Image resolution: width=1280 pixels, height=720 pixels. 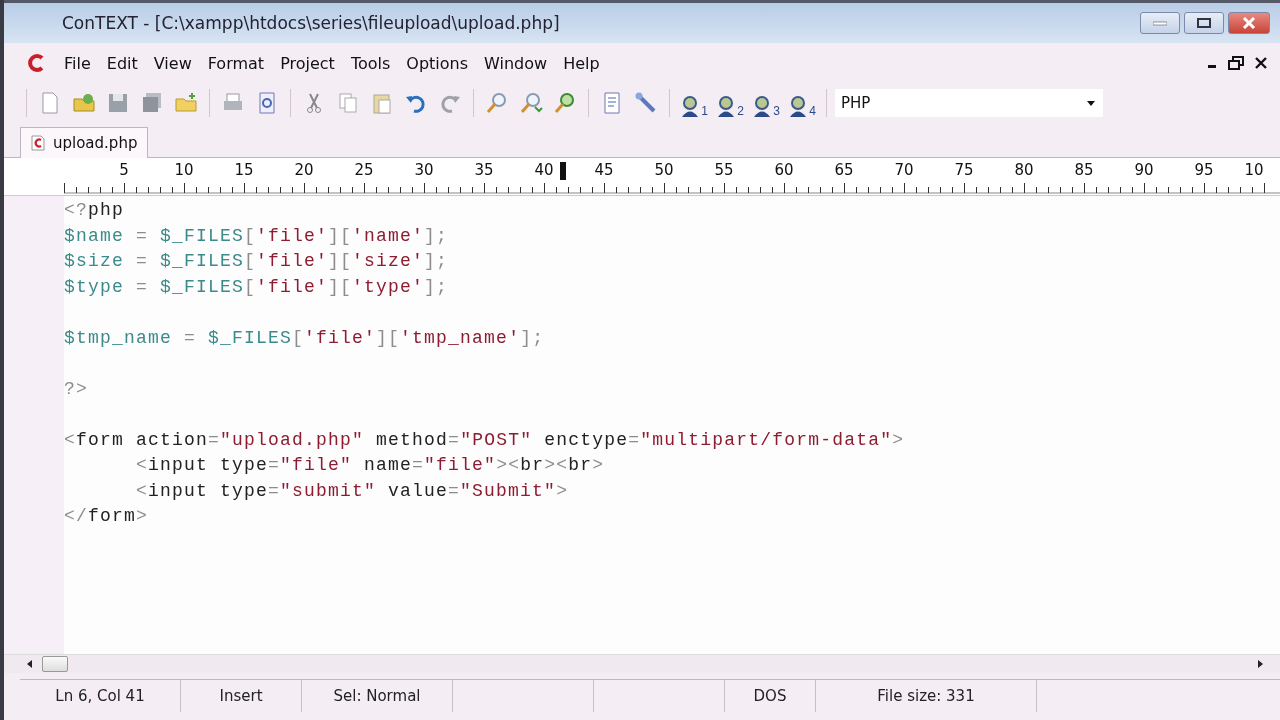 What do you see at coordinates (563, 171) in the screenshot?
I see `ruler-cursor` at bounding box center [563, 171].